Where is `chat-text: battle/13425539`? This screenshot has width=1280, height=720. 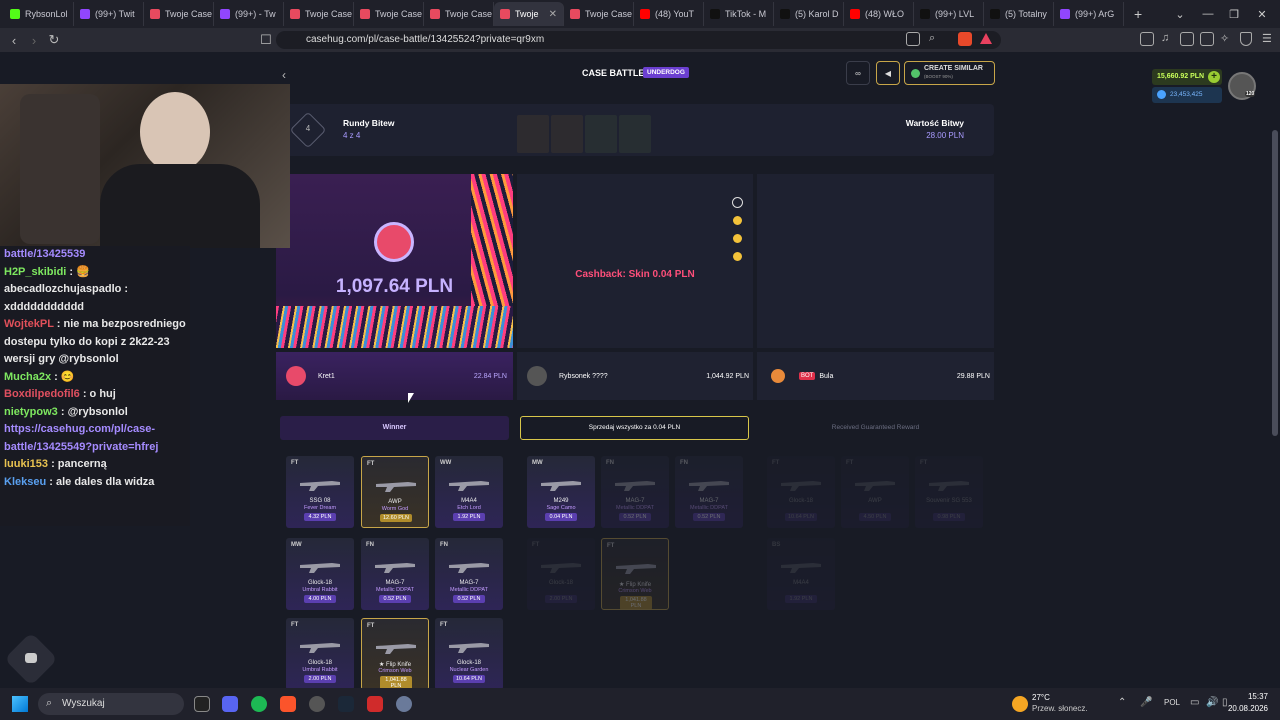 chat-text: battle/13425539 is located at coordinates (44, 254).